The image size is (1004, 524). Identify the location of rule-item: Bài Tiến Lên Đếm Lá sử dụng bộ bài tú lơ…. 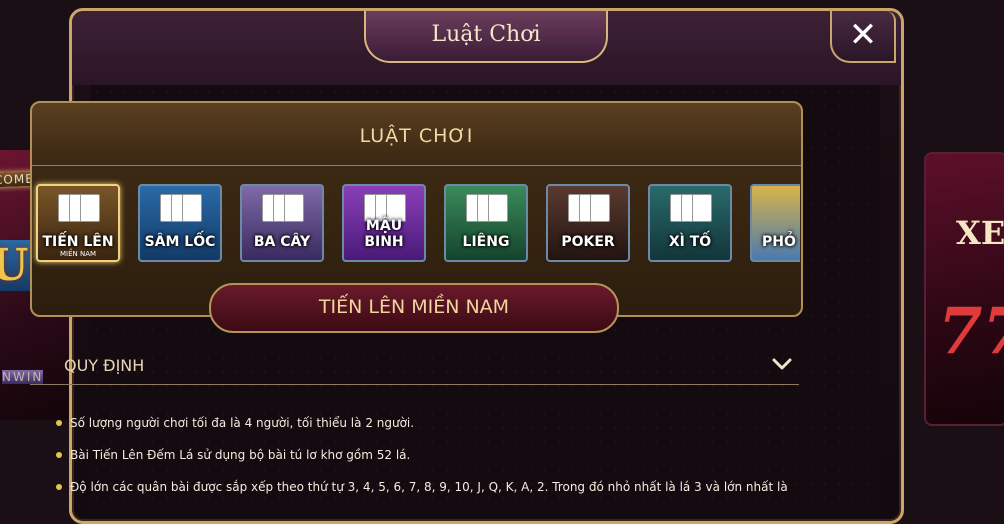
(436, 458).